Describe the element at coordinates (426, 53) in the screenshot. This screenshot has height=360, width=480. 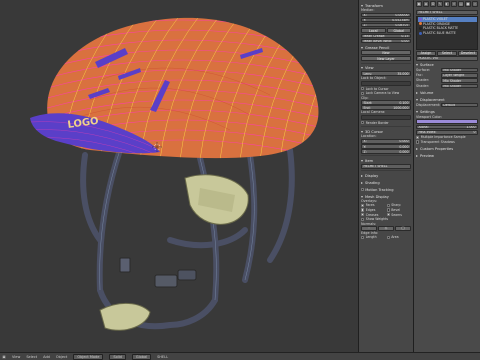
I see `assign-button: Assign` at that location.